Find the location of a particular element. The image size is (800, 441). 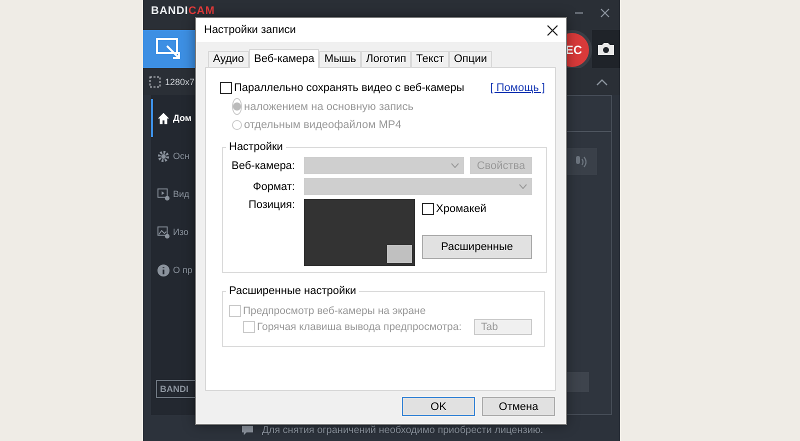

license-notice: Для снятия ограничений необходимо приобрести лицензию. is located at coordinates (403, 430).